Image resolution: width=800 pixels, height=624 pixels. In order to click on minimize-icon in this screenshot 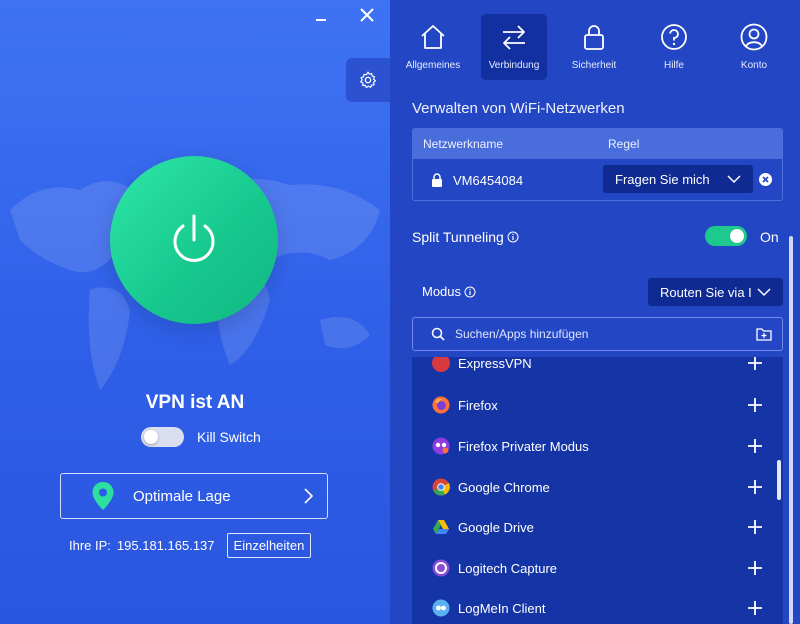, I will do `click(321, 20)`.